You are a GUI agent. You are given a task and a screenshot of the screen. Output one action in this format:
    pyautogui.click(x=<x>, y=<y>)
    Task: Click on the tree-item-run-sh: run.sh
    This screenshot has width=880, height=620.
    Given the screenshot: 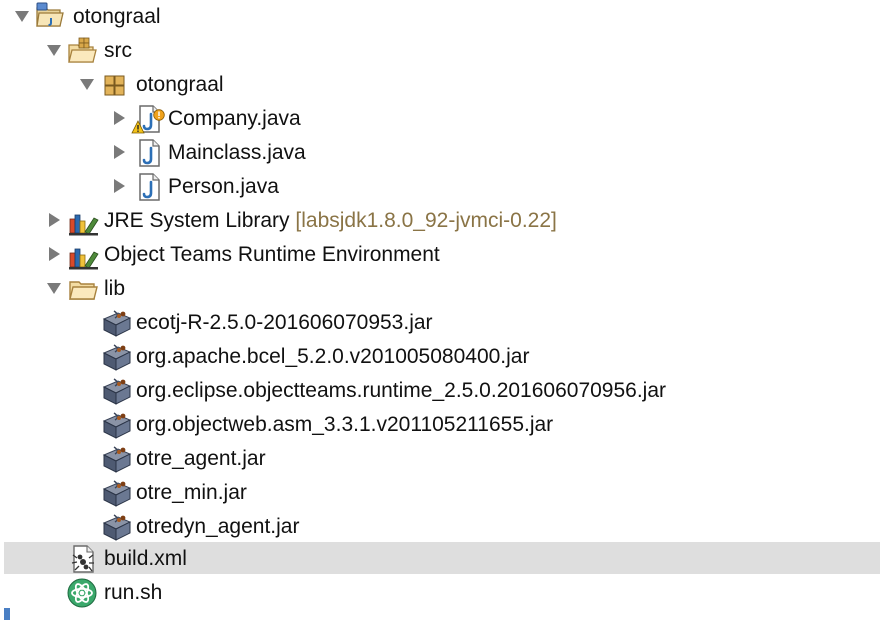 What is the action you would take?
    pyautogui.click(x=440, y=593)
    